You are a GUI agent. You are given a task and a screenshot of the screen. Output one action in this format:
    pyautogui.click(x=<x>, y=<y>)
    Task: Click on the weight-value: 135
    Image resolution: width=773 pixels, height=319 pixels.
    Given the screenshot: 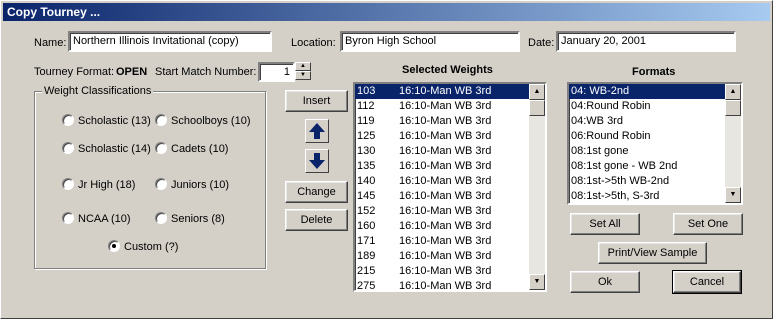 What is the action you would take?
    pyautogui.click(x=366, y=166)
    